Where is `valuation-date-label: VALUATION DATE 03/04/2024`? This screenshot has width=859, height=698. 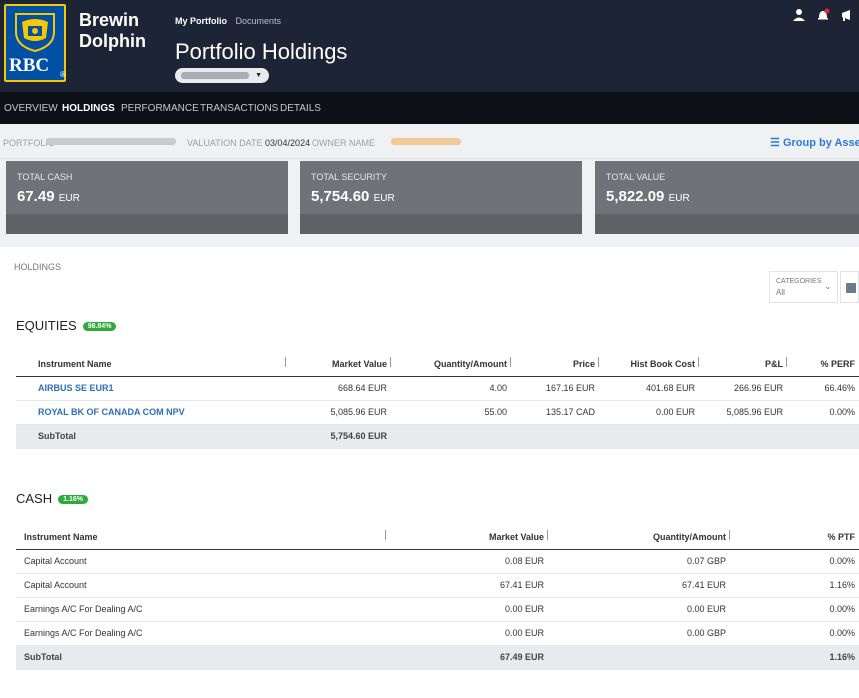 valuation-date-label: VALUATION DATE 03/04/2024 is located at coordinates (248, 143).